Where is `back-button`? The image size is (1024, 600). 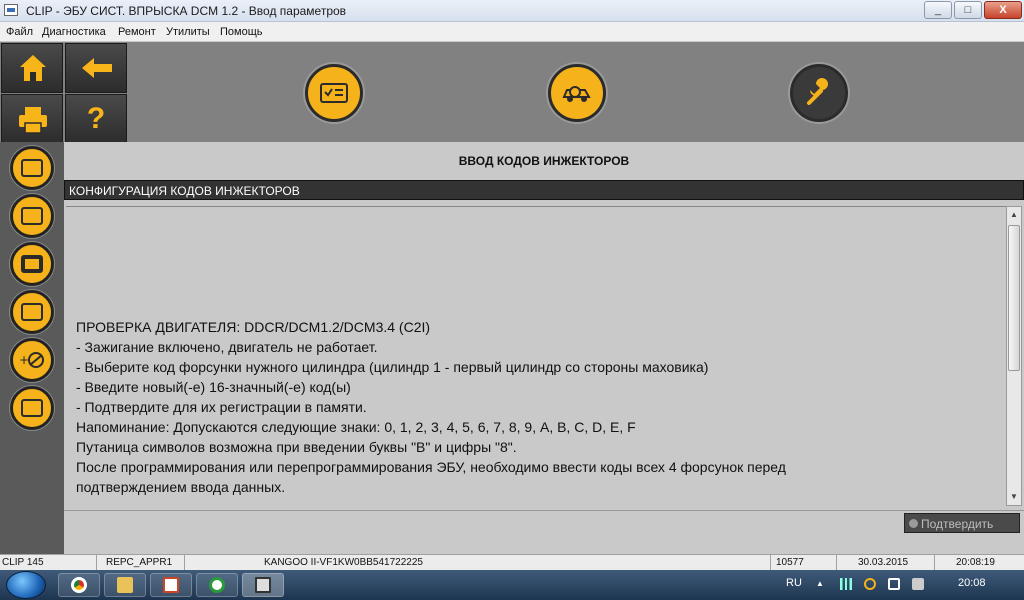
back-button is located at coordinates (96, 68).